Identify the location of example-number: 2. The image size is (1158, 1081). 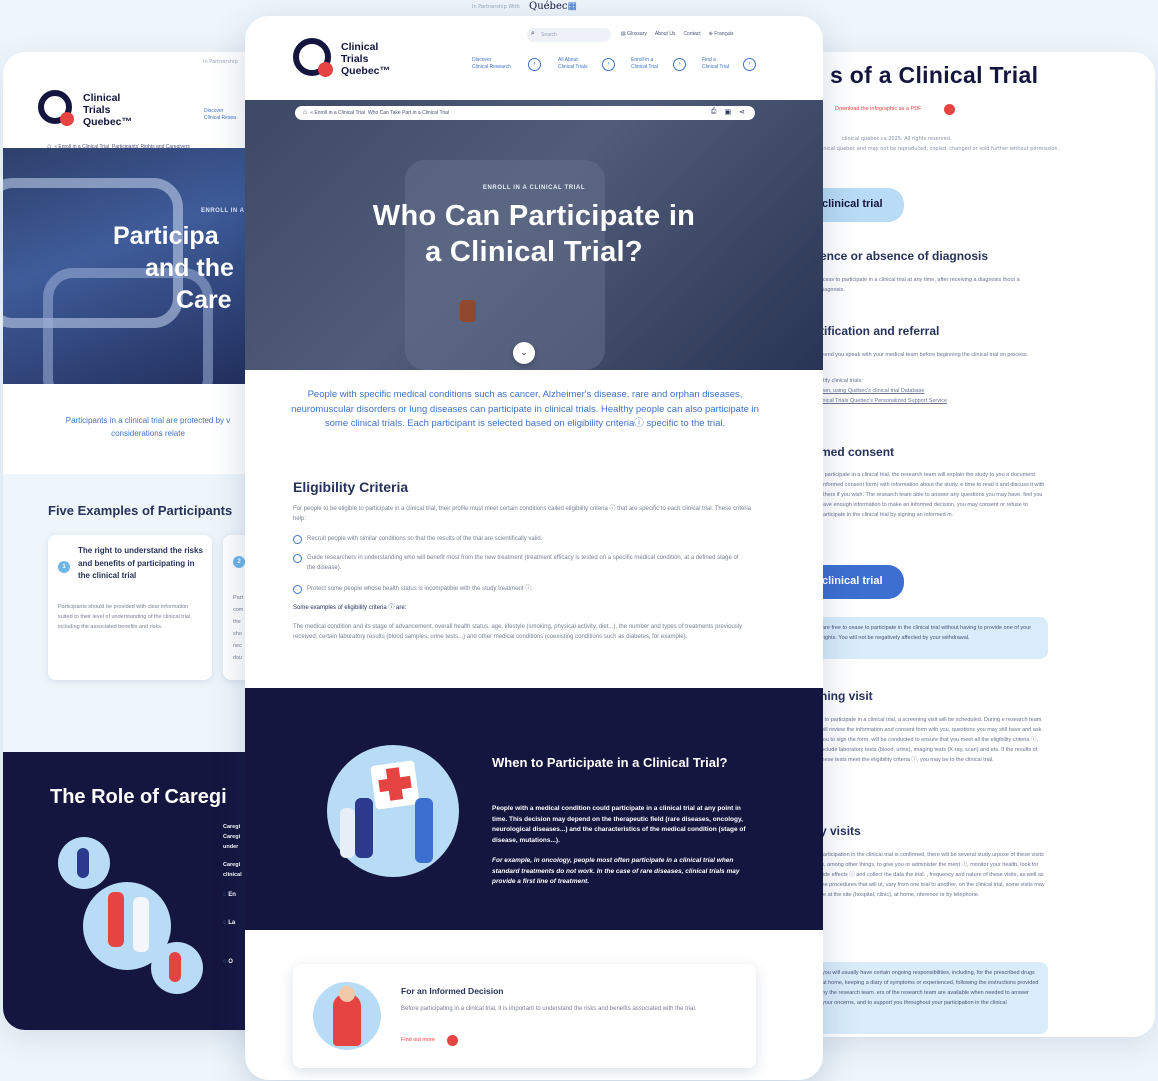
(239, 562).